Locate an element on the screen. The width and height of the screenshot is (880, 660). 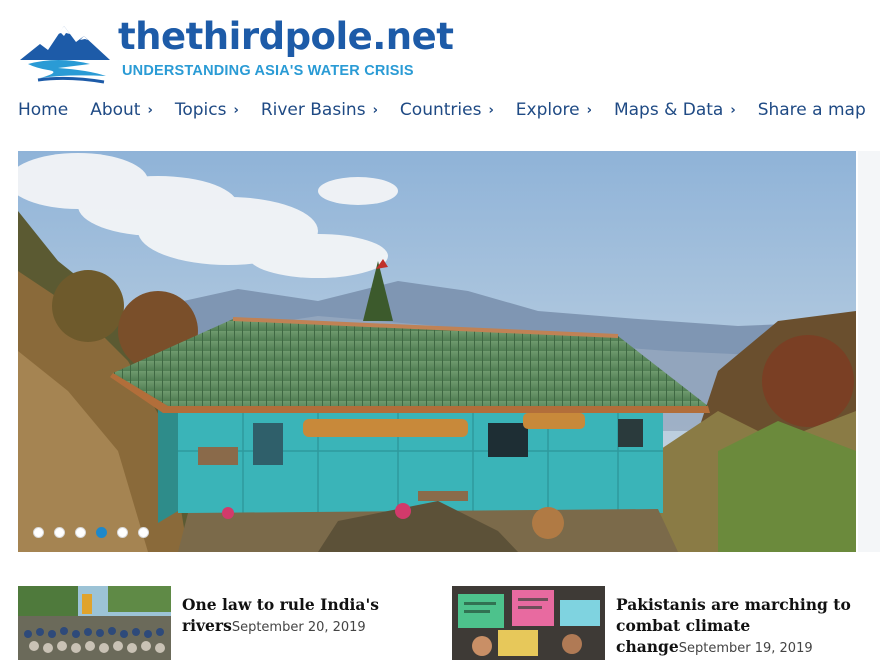
nav-item-about: About › is located at coordinates (121, 110).